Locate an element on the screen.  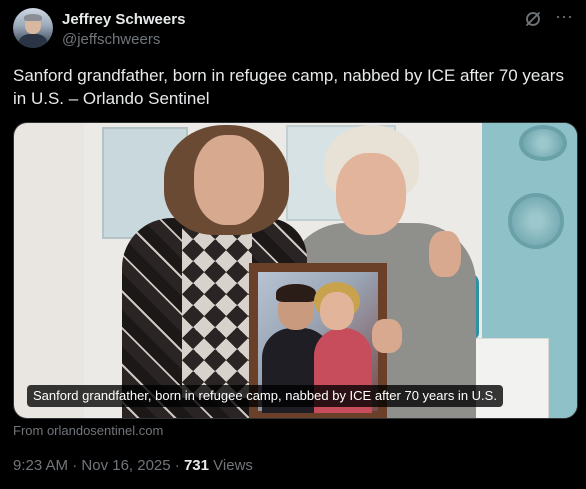
more-horizontal-icon: ··· is located at coordinates (564, 17).